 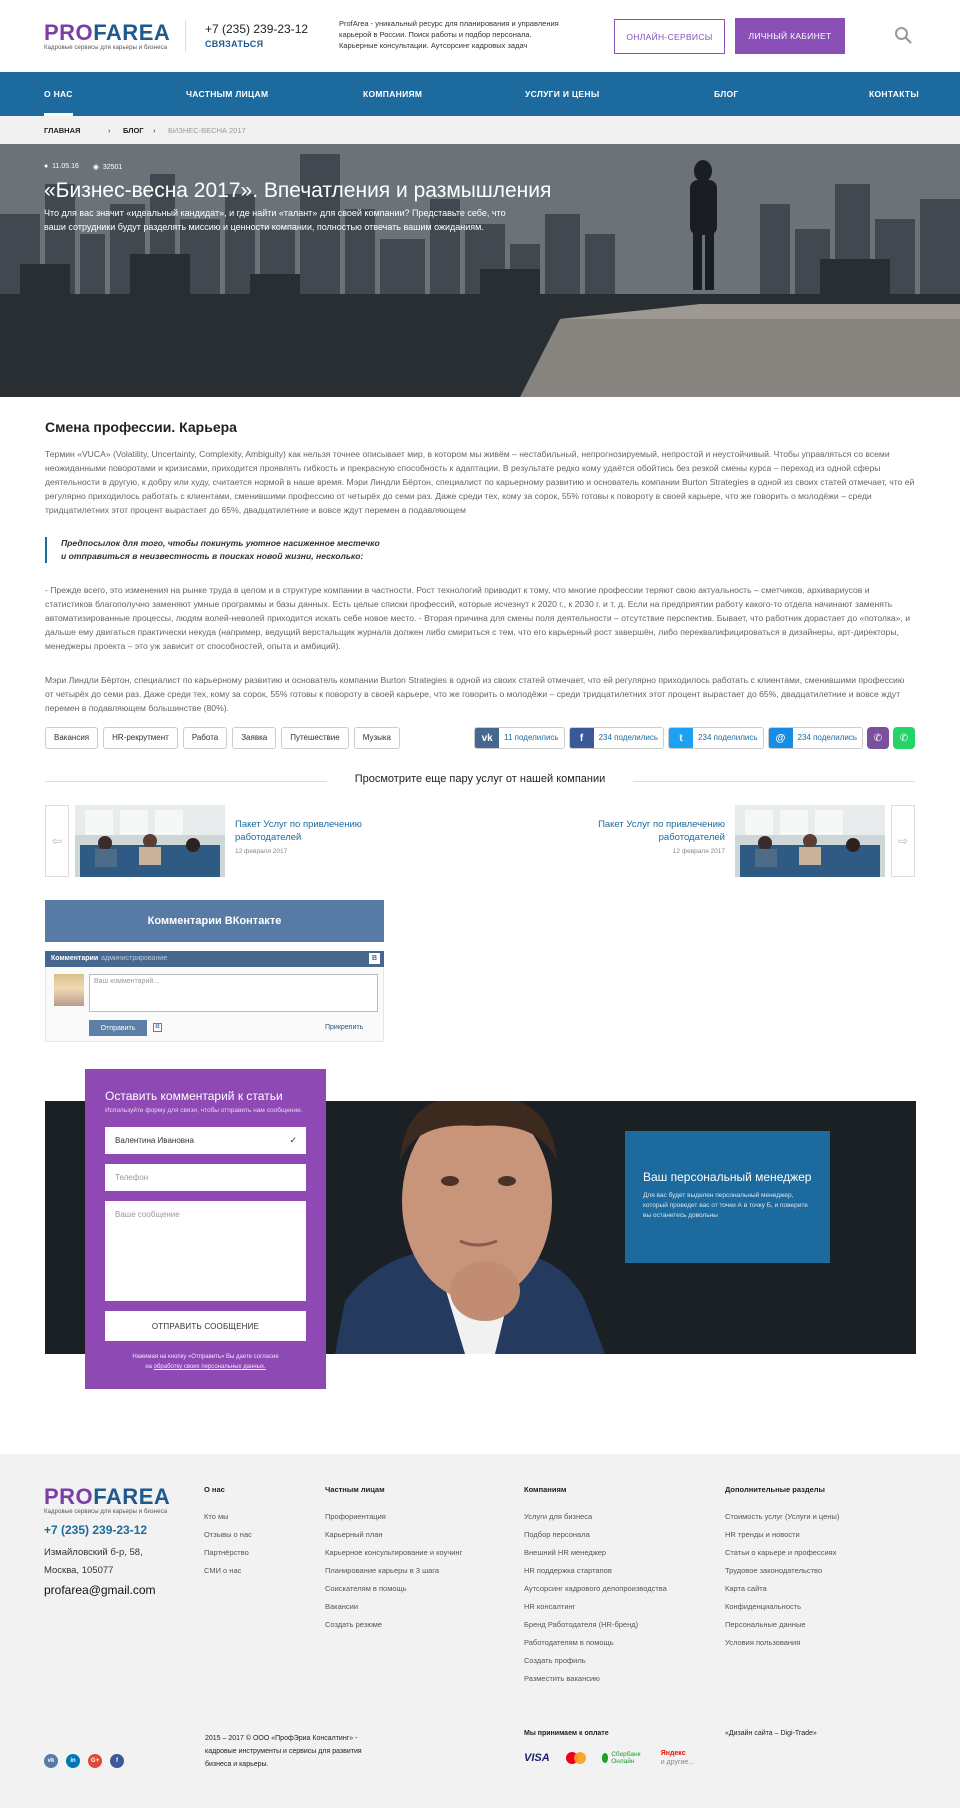 What do you see at coordinates (205, 1177) in the screenshot?
I see `phone-field: Телефон` at bounding box center [205, 1177].